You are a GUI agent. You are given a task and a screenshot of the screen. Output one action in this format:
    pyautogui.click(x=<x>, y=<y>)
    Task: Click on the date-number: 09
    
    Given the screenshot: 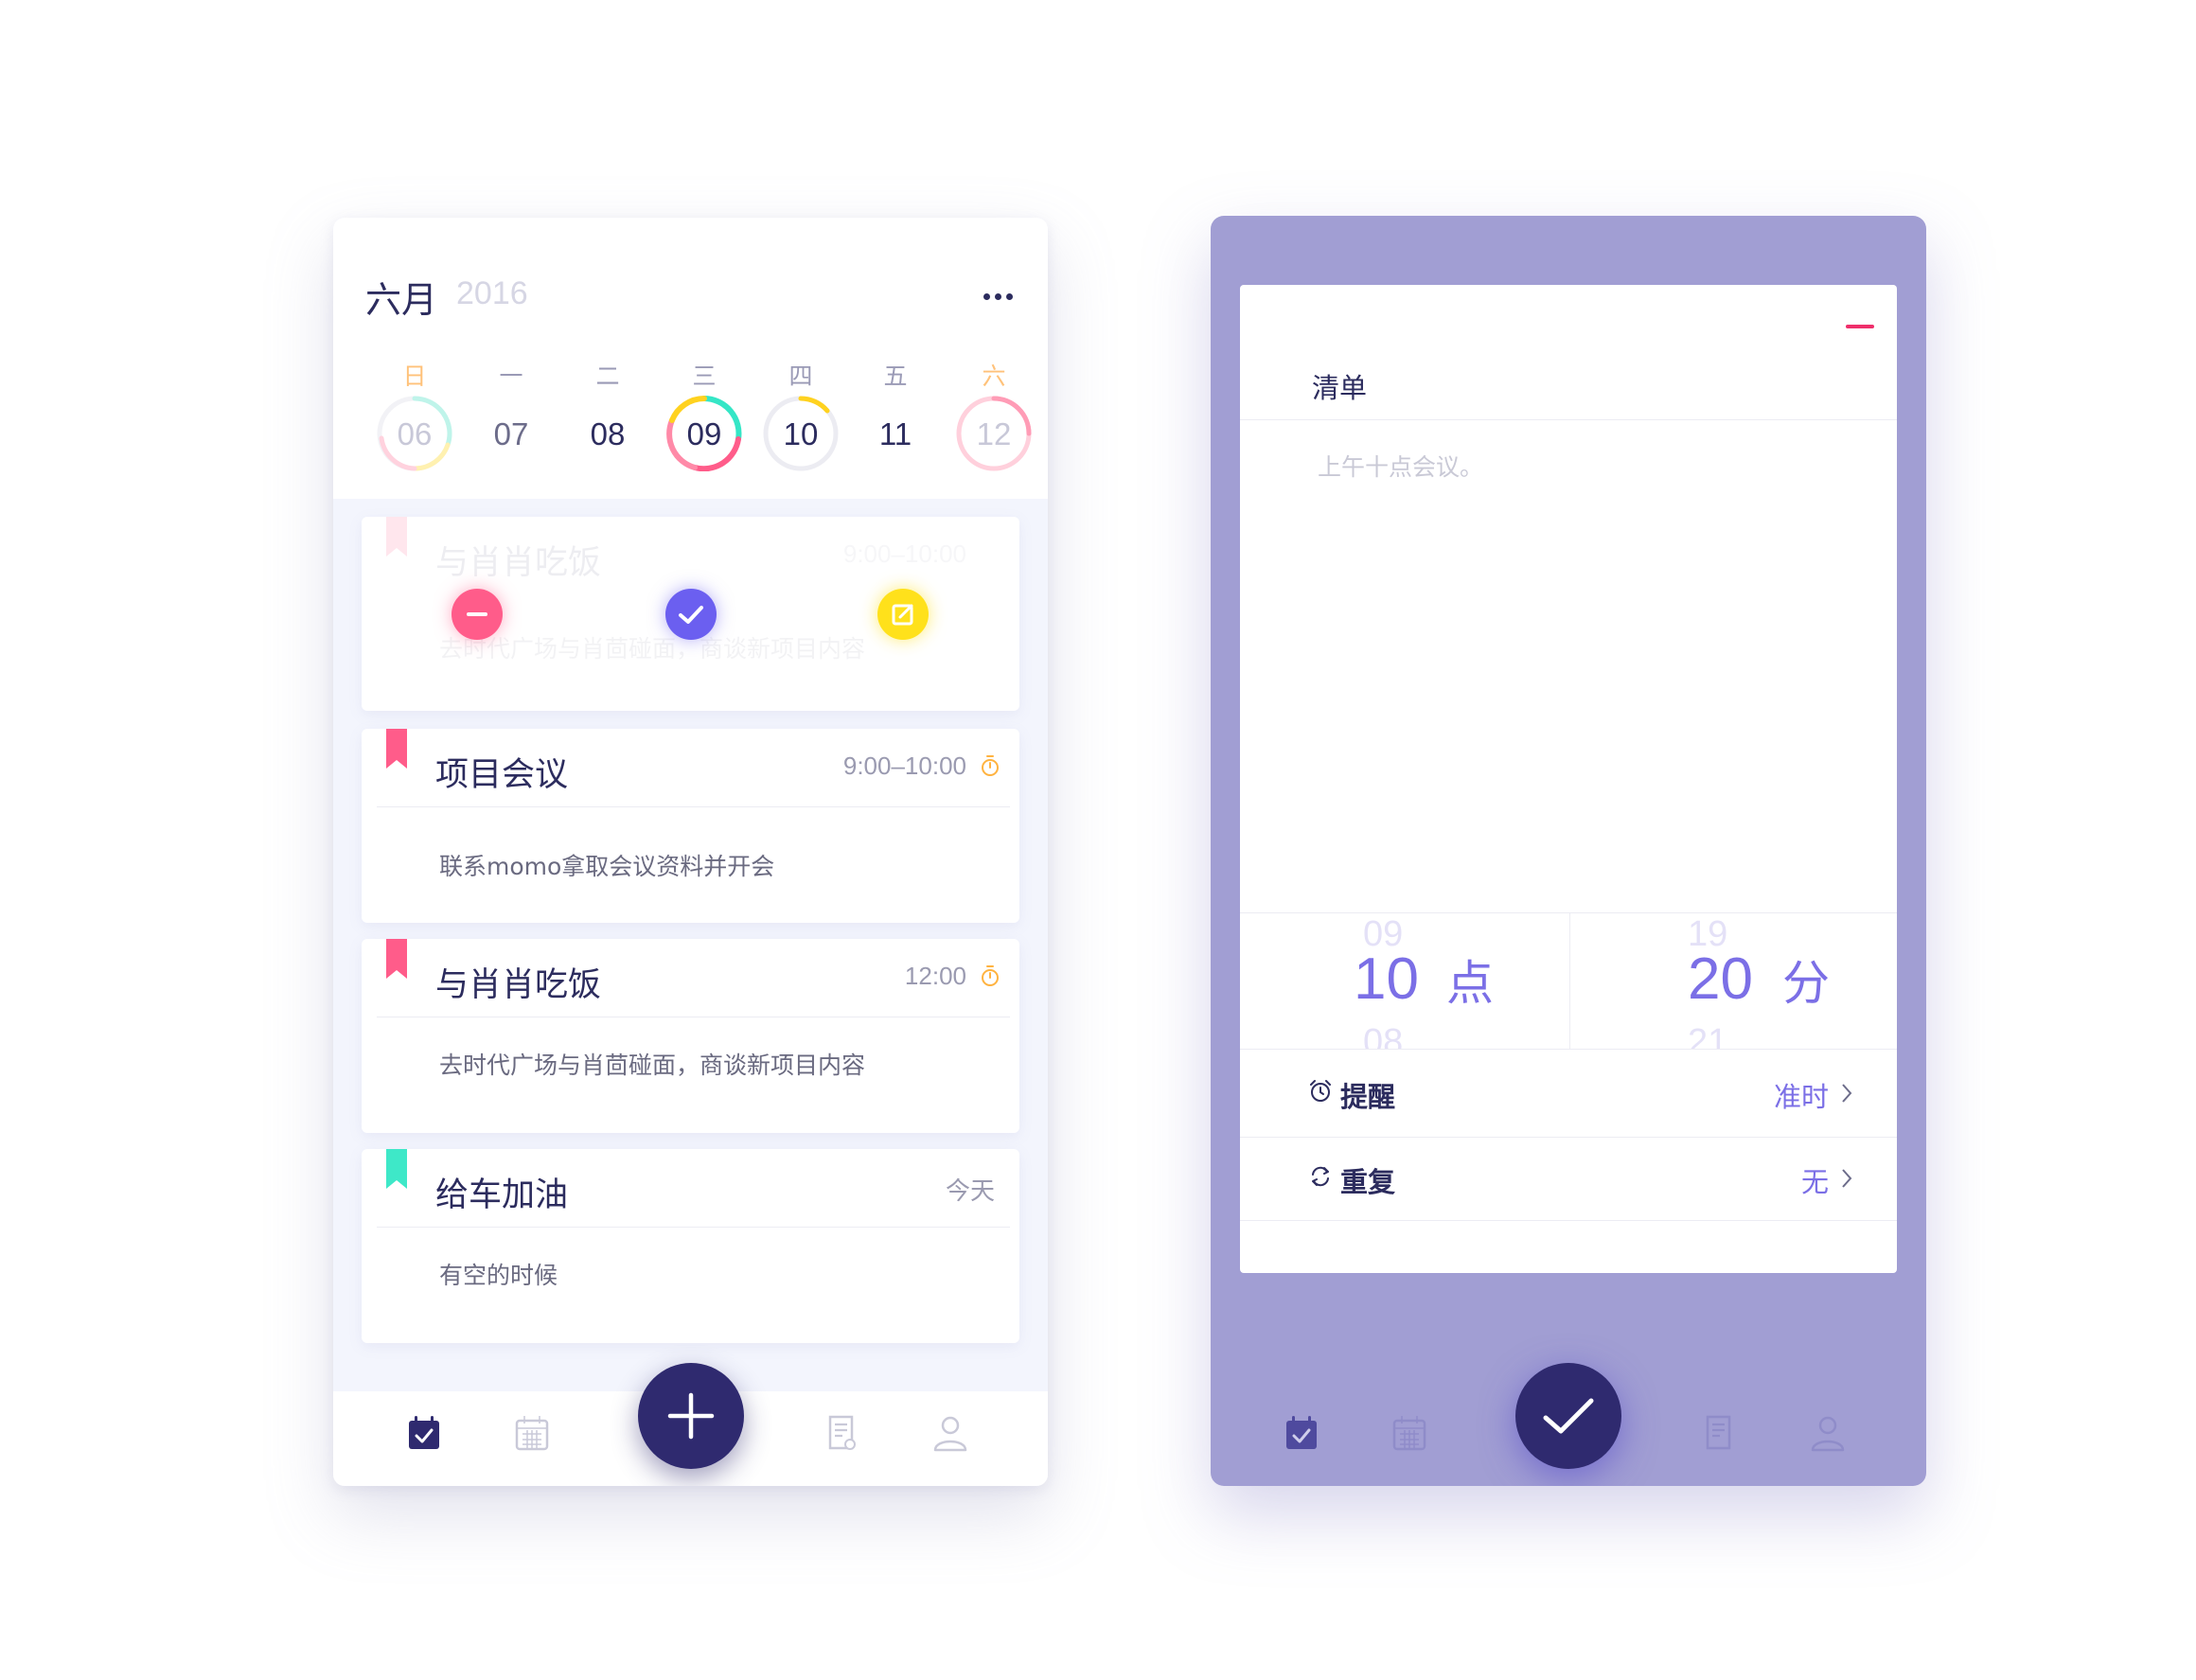 What is the action you would take?
    pyautogui.click(x=704, y=433)
    